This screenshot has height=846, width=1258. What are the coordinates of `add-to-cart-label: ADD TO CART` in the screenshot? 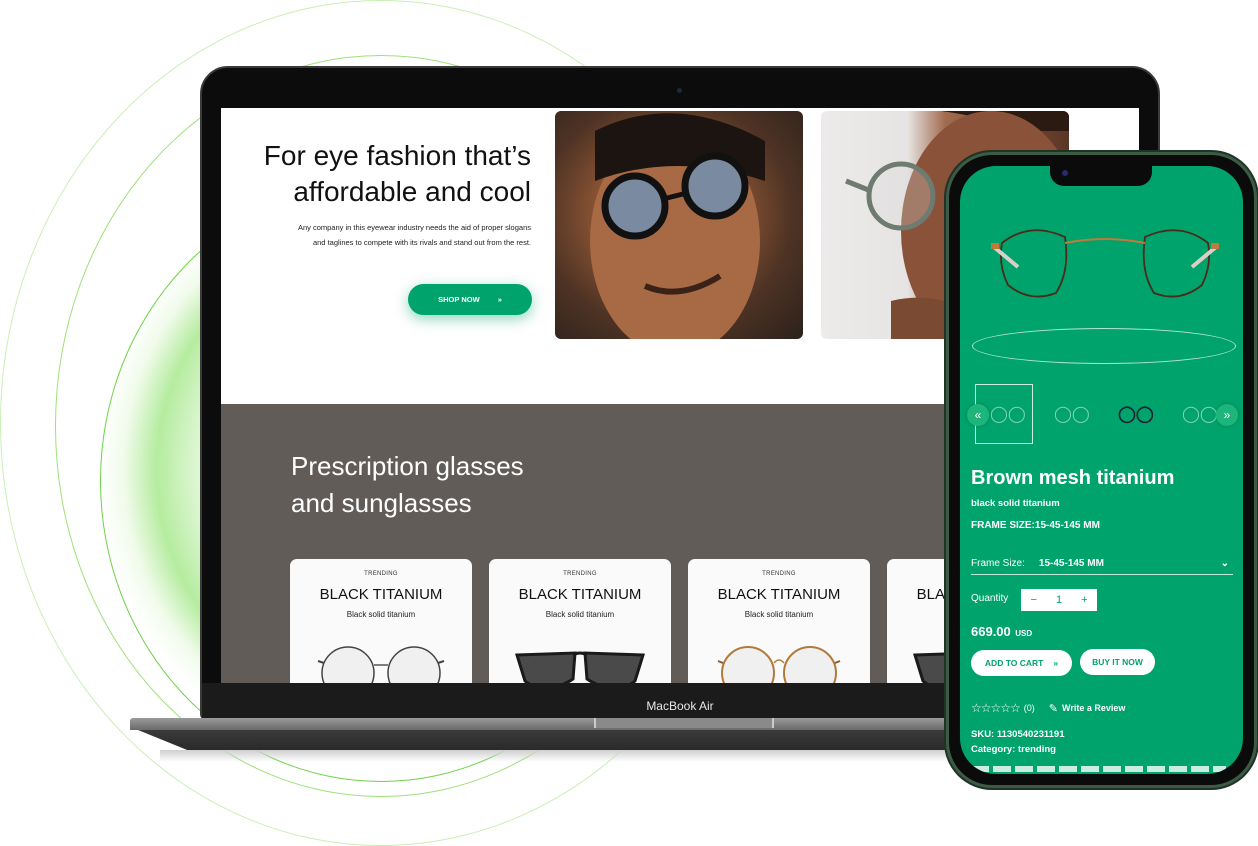 It's located at (1014, 663).